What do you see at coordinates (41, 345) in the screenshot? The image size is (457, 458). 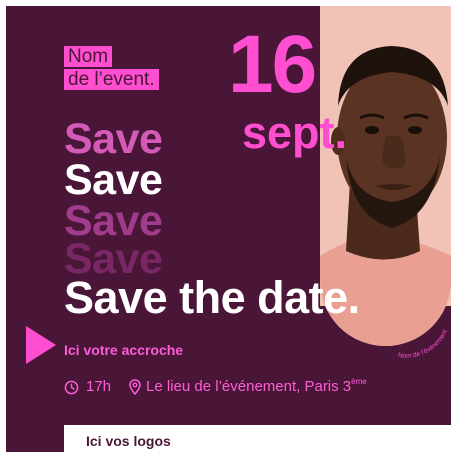 I see `play-triangle-icon` at bounding box center [41, 345].